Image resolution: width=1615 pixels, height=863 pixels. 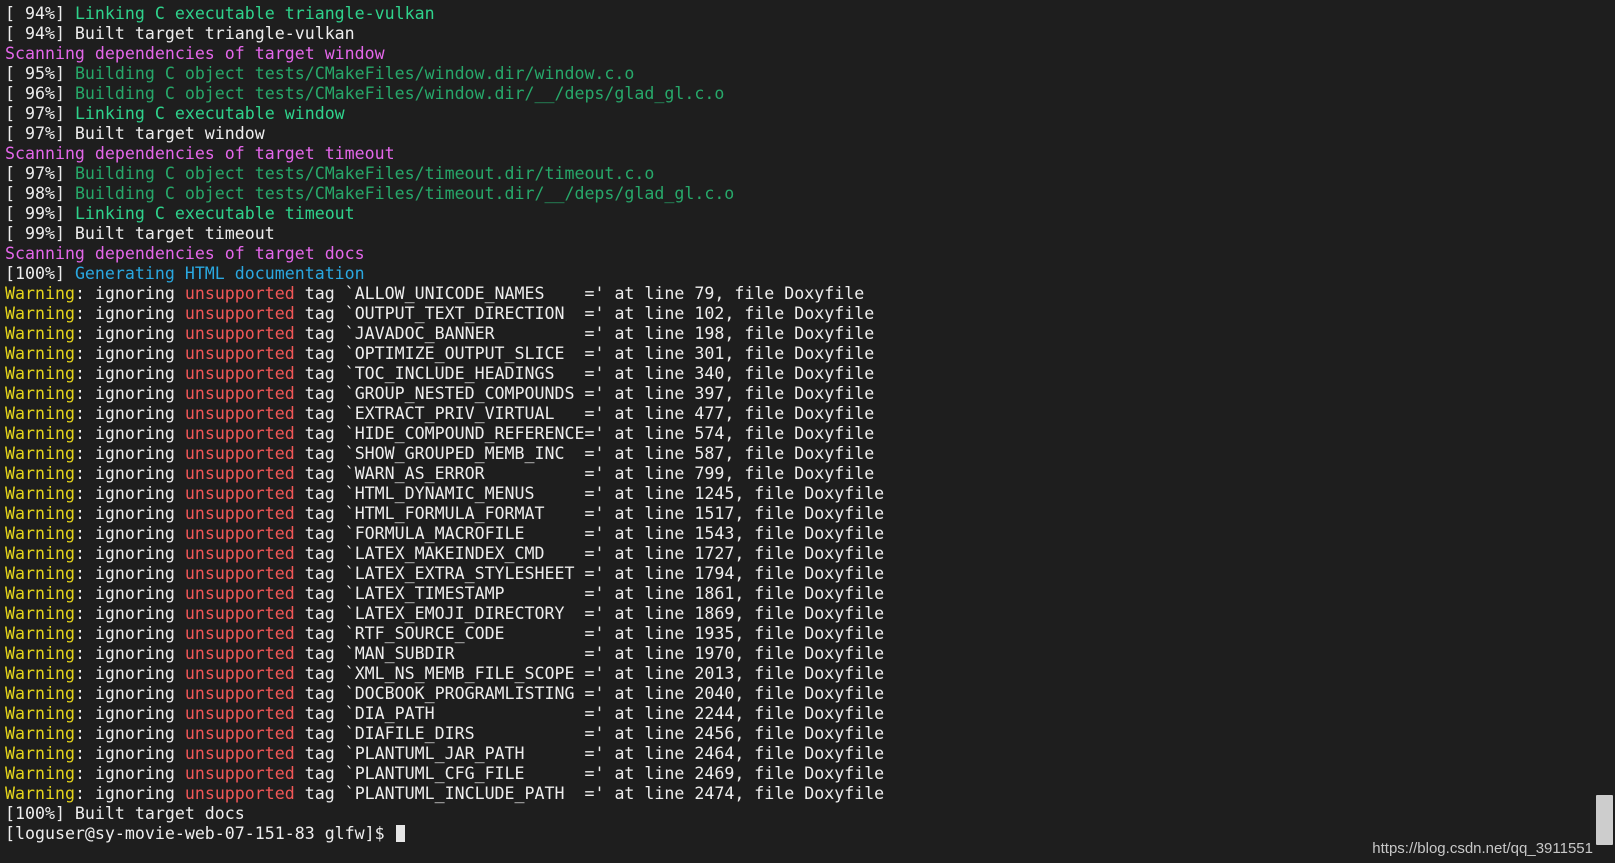 I want to click on watermark: https://blog.csdn.net/qq_3911551, so click(x=1482, y=848).